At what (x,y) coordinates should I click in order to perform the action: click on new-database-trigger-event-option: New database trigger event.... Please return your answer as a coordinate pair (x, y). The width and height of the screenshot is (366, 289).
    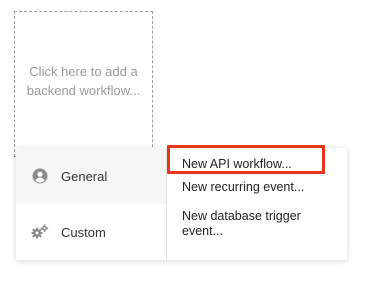
    Looking at the image, I should click on (257, 224).